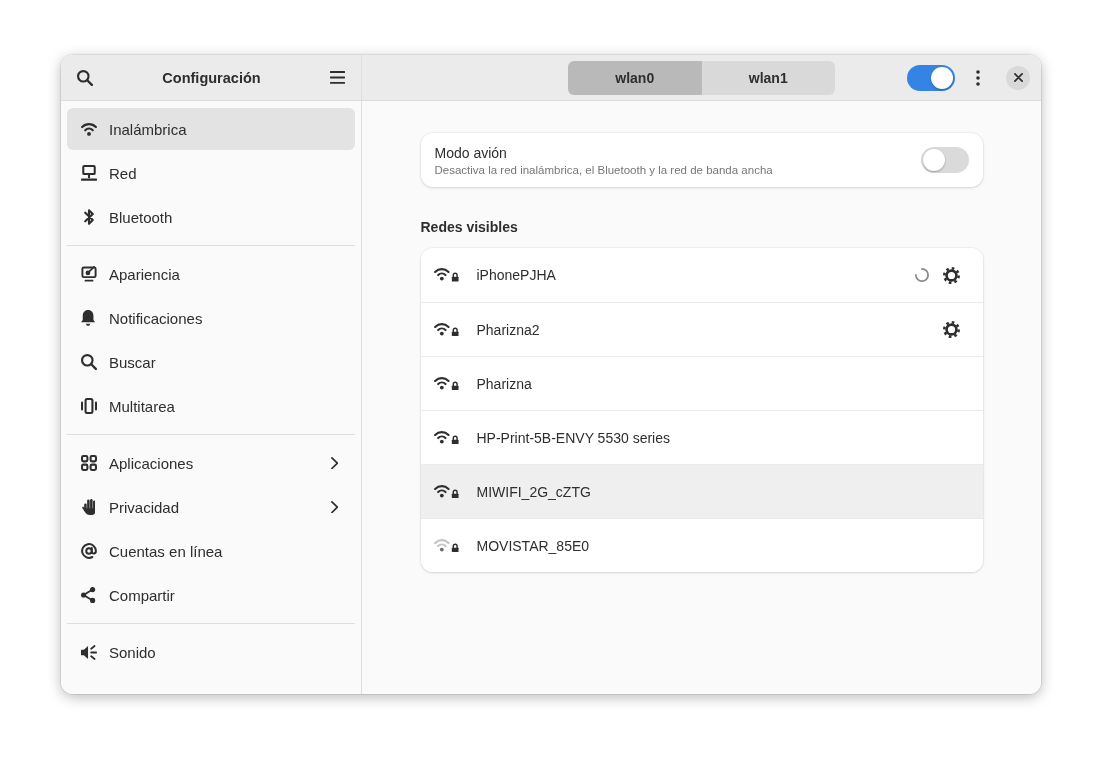 This screenshot has height=762, width=1102. I want to click on hand-icon, so click(88, 507).